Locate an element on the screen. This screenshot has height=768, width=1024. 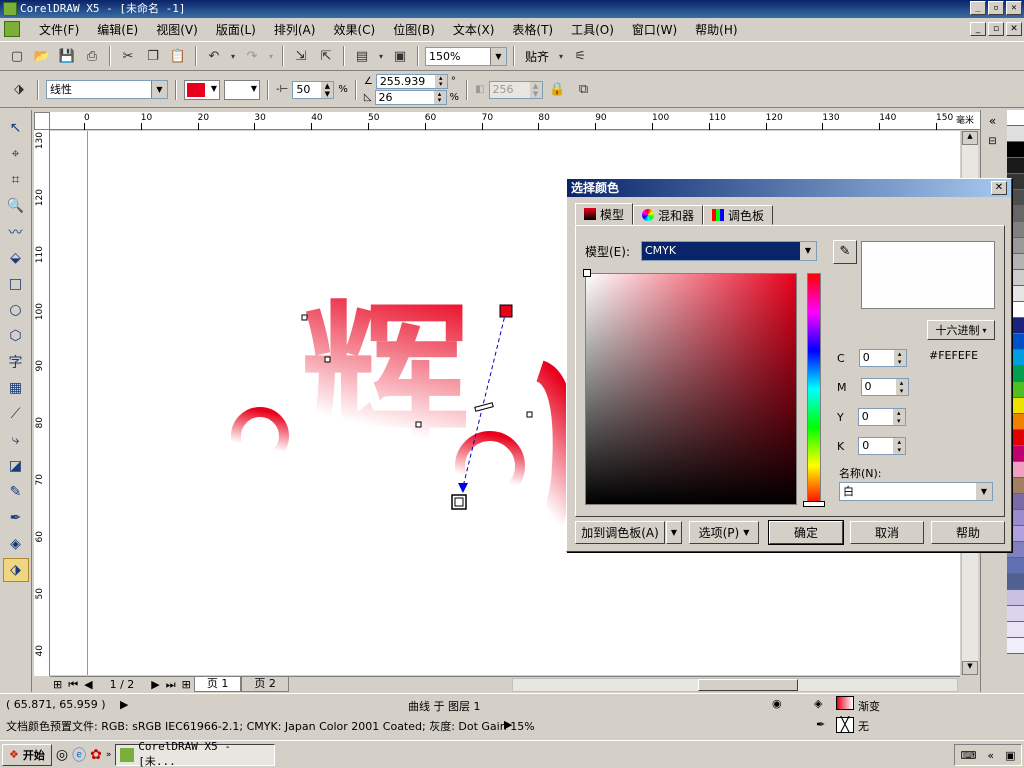
spinner-icon: ▲ ▼ is located at coordinates (535, 89).